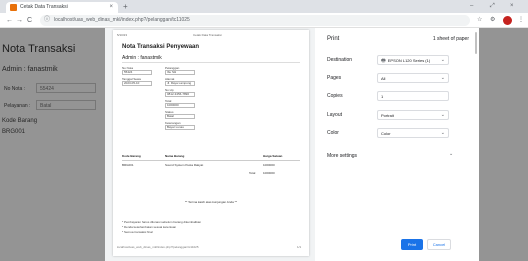 Image resolution: width=528 pixels, height=261 pixels. Describe the element at coordinates (180, 105) in the screenshot. I see `preview-total-value: 1000000` at that location.